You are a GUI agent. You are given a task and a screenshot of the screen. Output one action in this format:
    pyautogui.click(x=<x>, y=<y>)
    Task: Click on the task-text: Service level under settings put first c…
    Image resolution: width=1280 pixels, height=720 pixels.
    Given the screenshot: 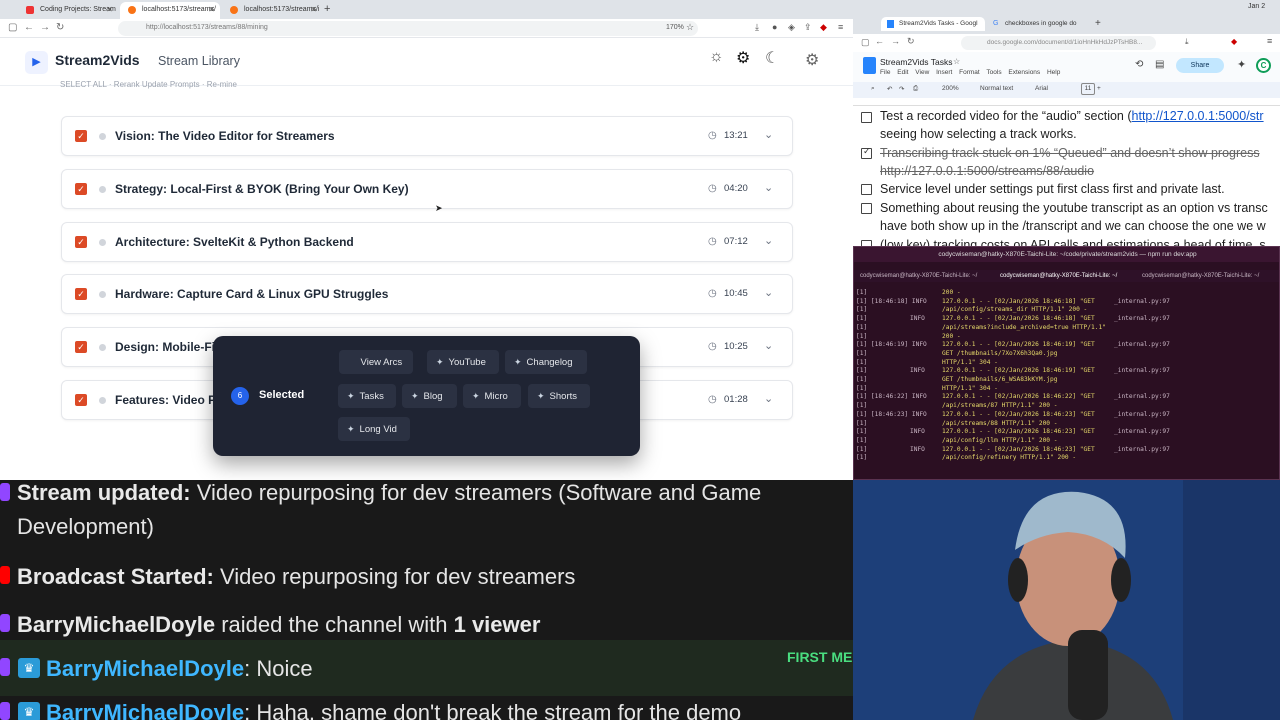 What is the action you would take?
    pyautogui.click(x=1052, y=189)
    